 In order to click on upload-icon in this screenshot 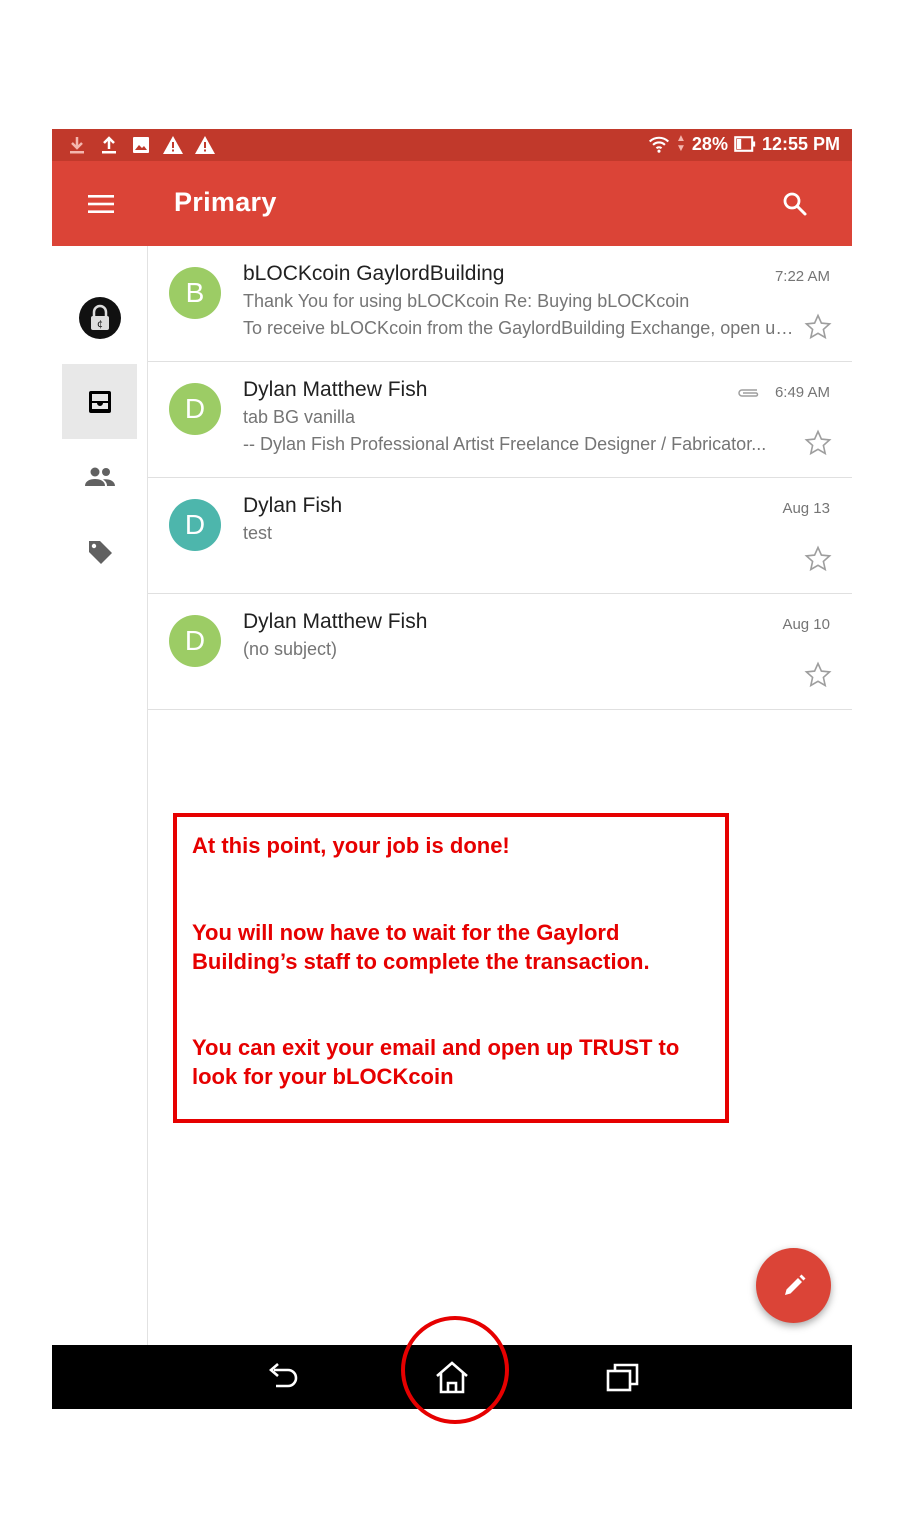, I will do `click(109, 145)`.